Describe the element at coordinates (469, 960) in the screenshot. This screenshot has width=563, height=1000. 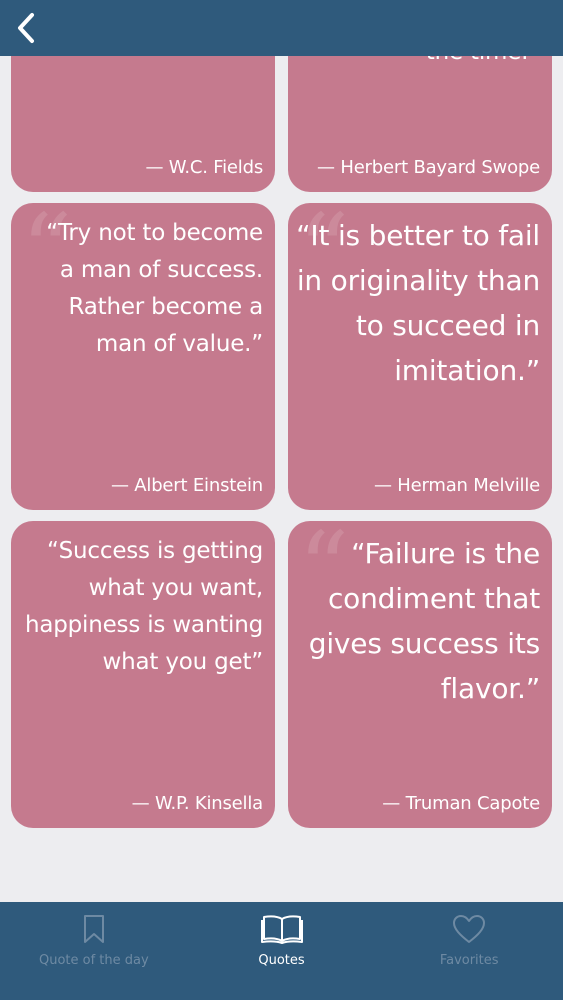
I see `tab-label: Favorites` at that location.